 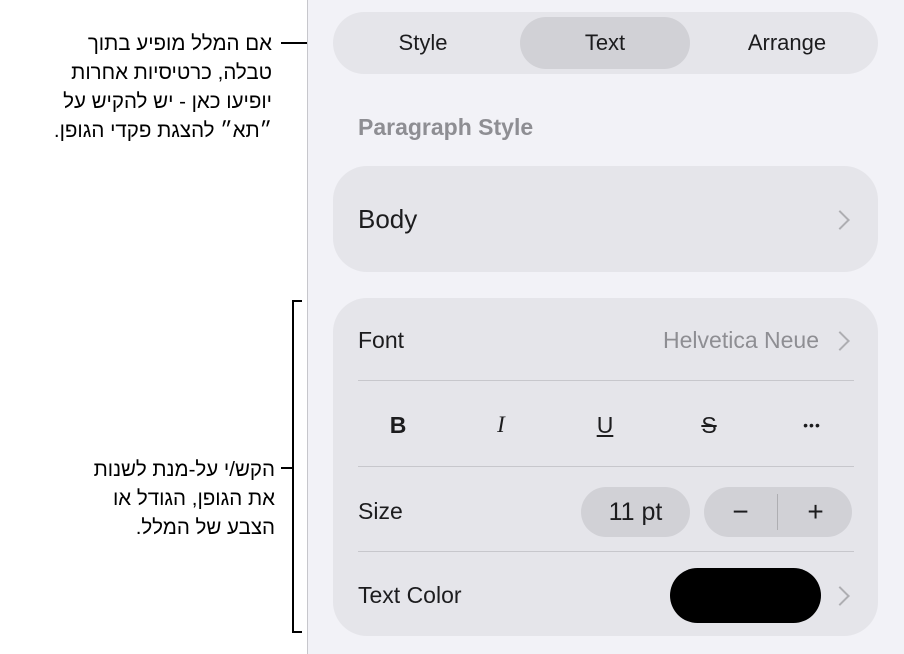 I want to click on text-color-label: Text Color, so click(x=410, y=595).